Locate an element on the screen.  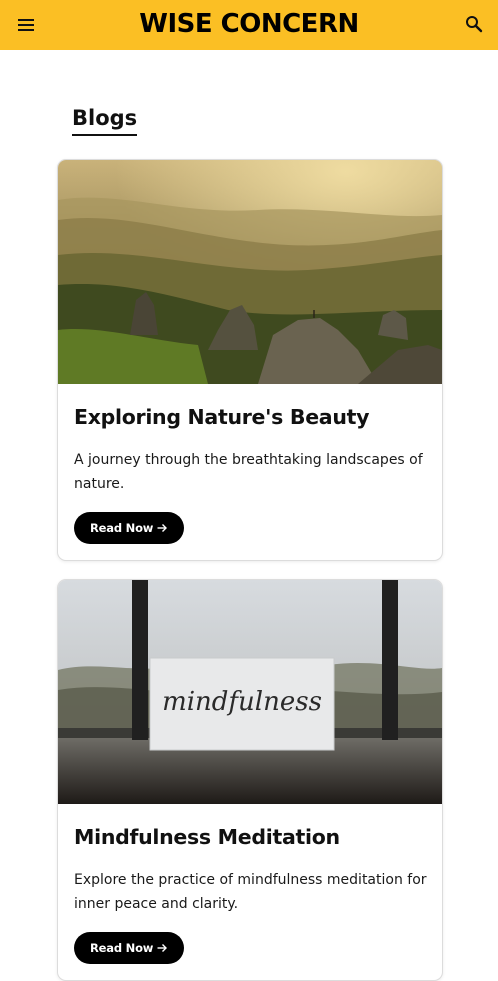
section-title: Blogs is located at coordinates (105, 120).